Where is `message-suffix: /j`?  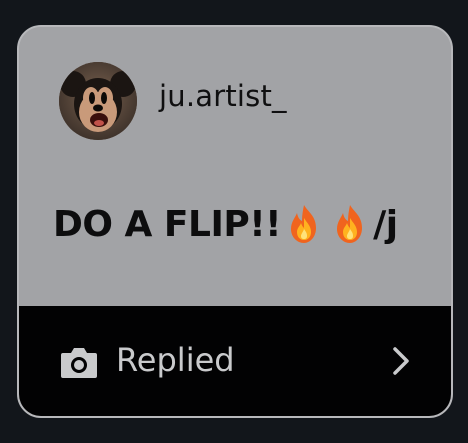 message-suffix: /j is located at coordinates (385, 224).